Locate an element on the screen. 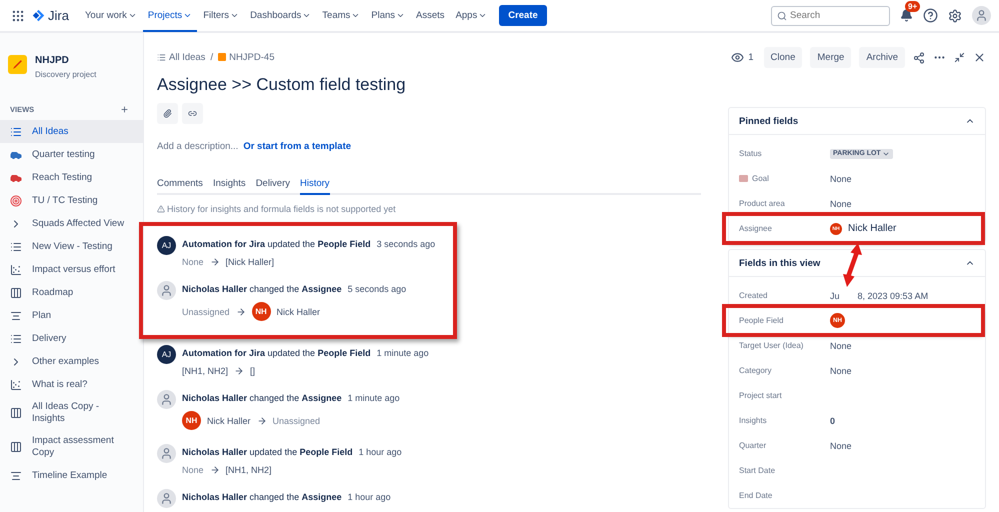 The image size is (999, 512). tab: History is located at coordinates (315, 185).